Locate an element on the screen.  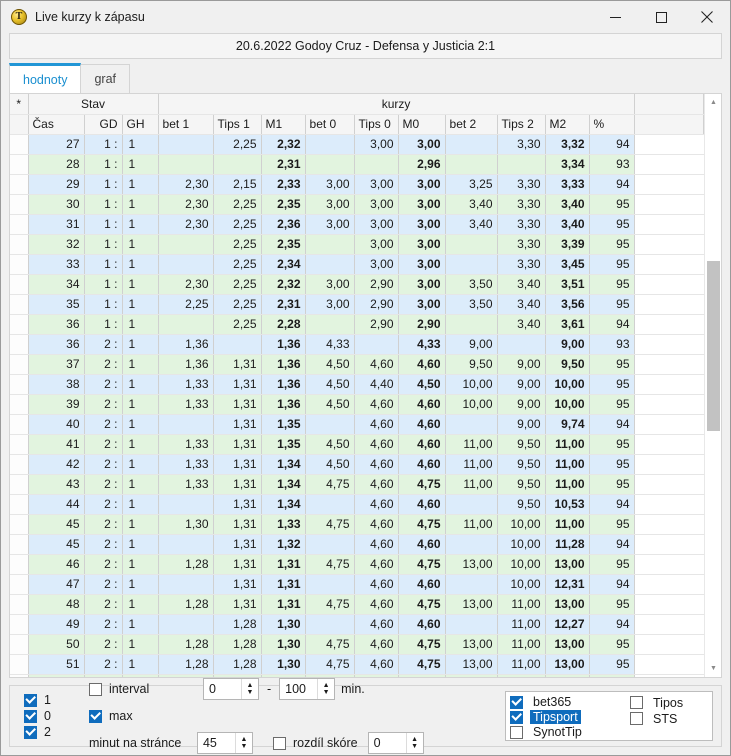
table-cell: 3,39 is located at coordinates (567, 244).